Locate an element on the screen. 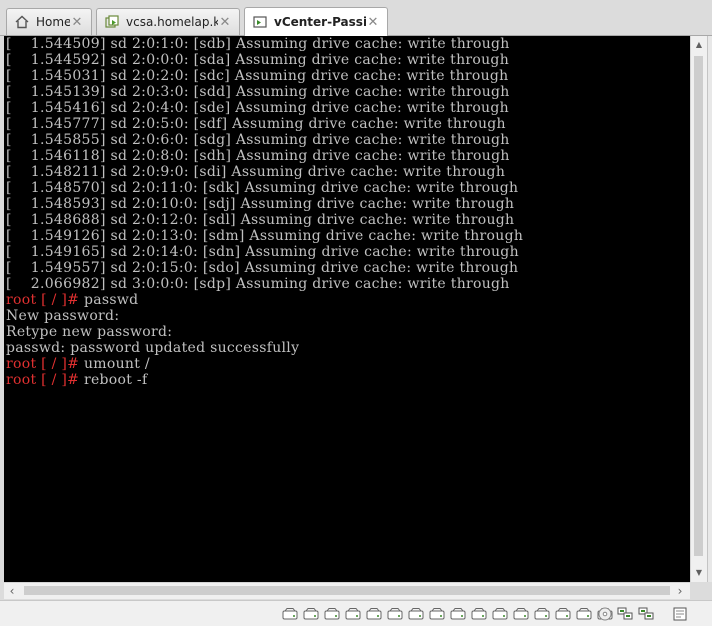  horizontal-scrollbar: ‹ › is located at coordinates (347, 590).